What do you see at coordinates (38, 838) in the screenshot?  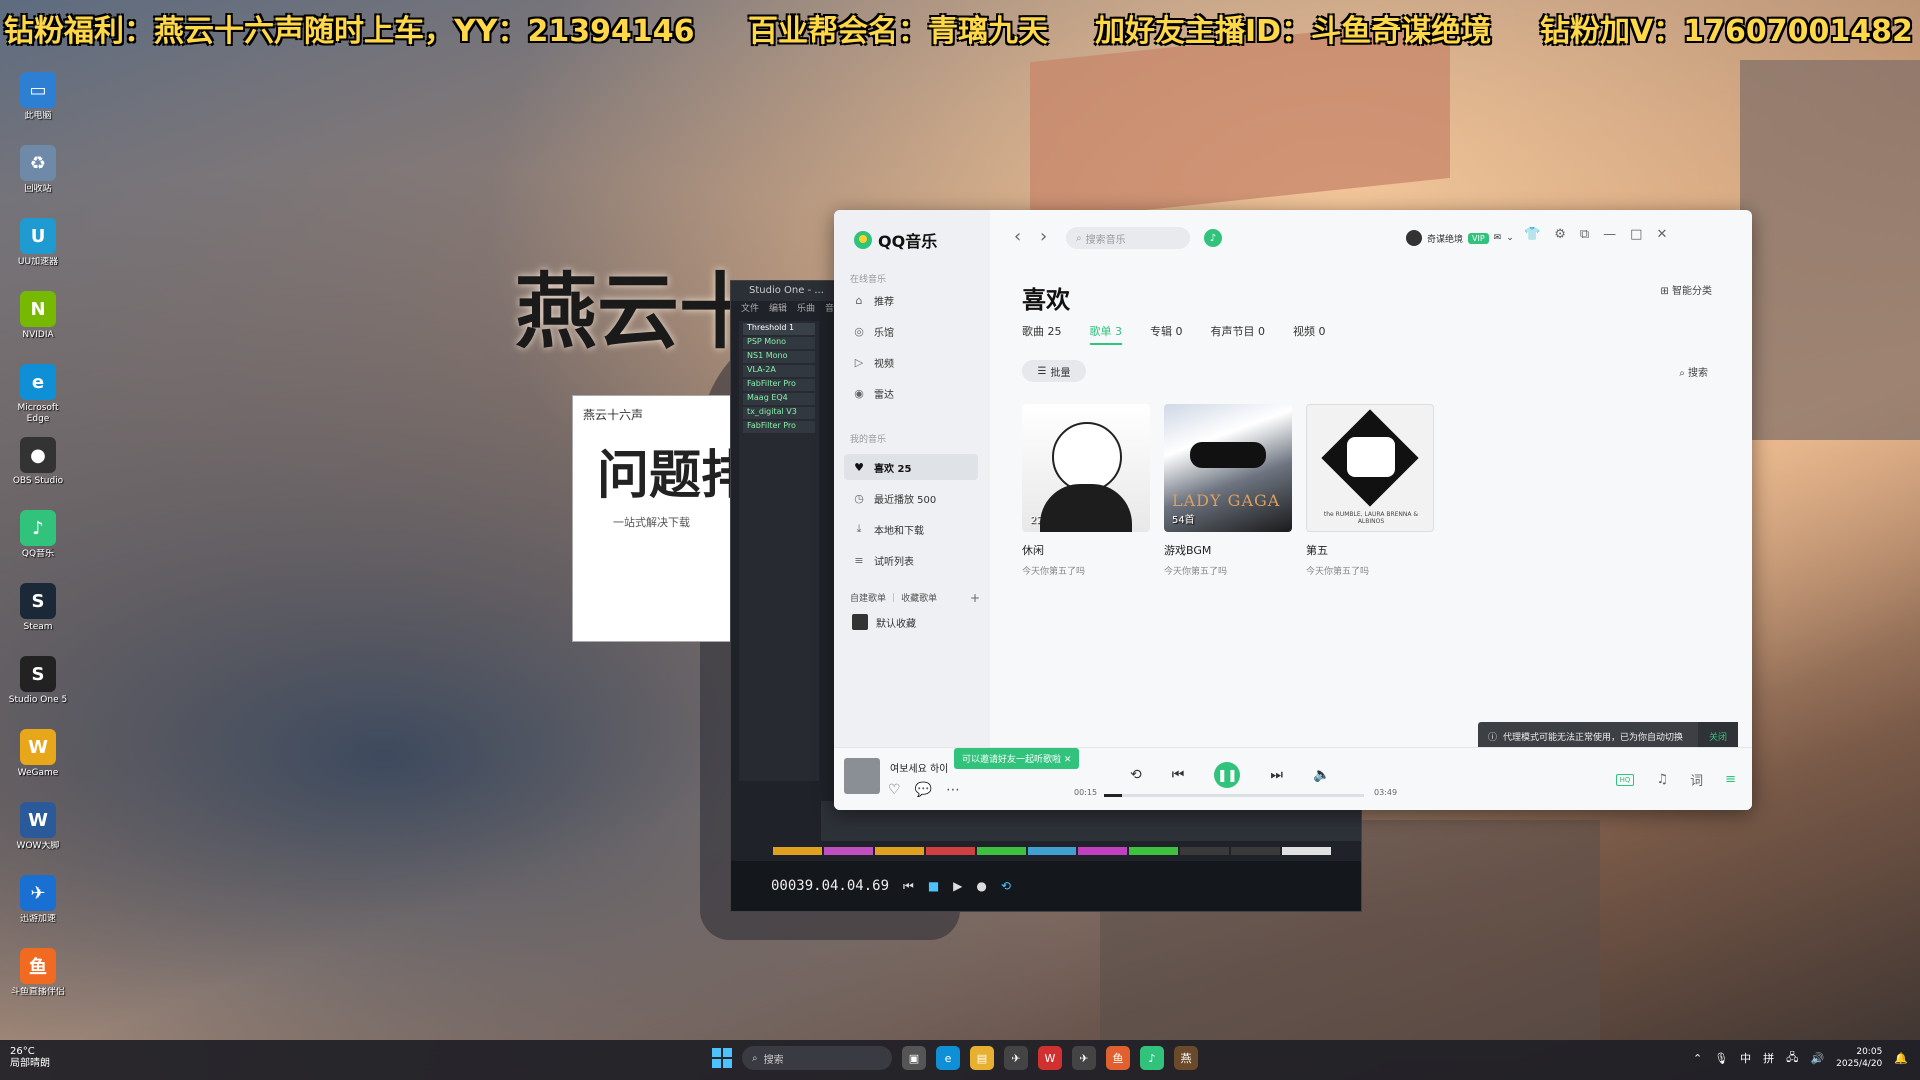 I see `desktop-icon: W WOW大脚` at bounding box center [38, 838].